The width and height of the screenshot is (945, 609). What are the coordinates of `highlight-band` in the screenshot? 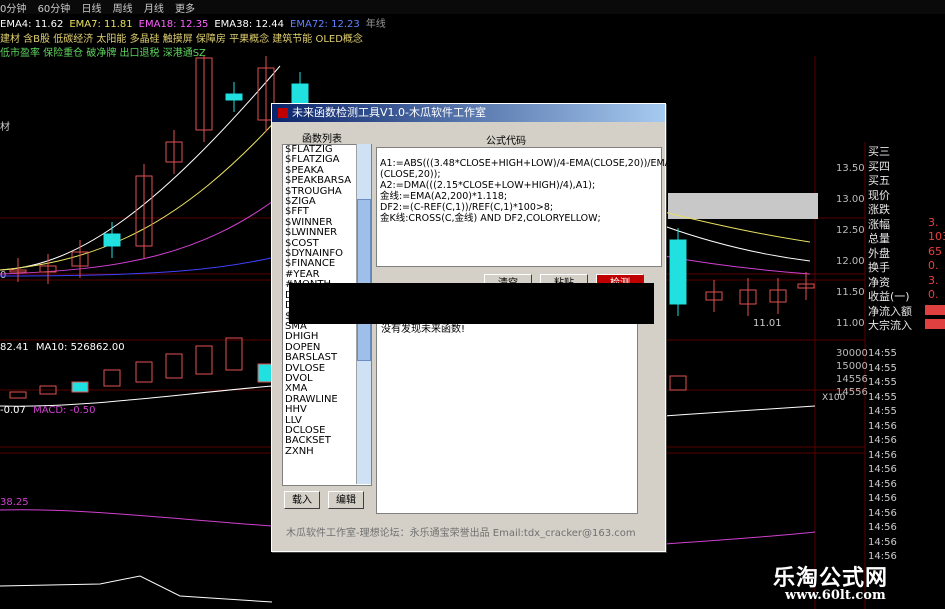 It's located at (743, 206).